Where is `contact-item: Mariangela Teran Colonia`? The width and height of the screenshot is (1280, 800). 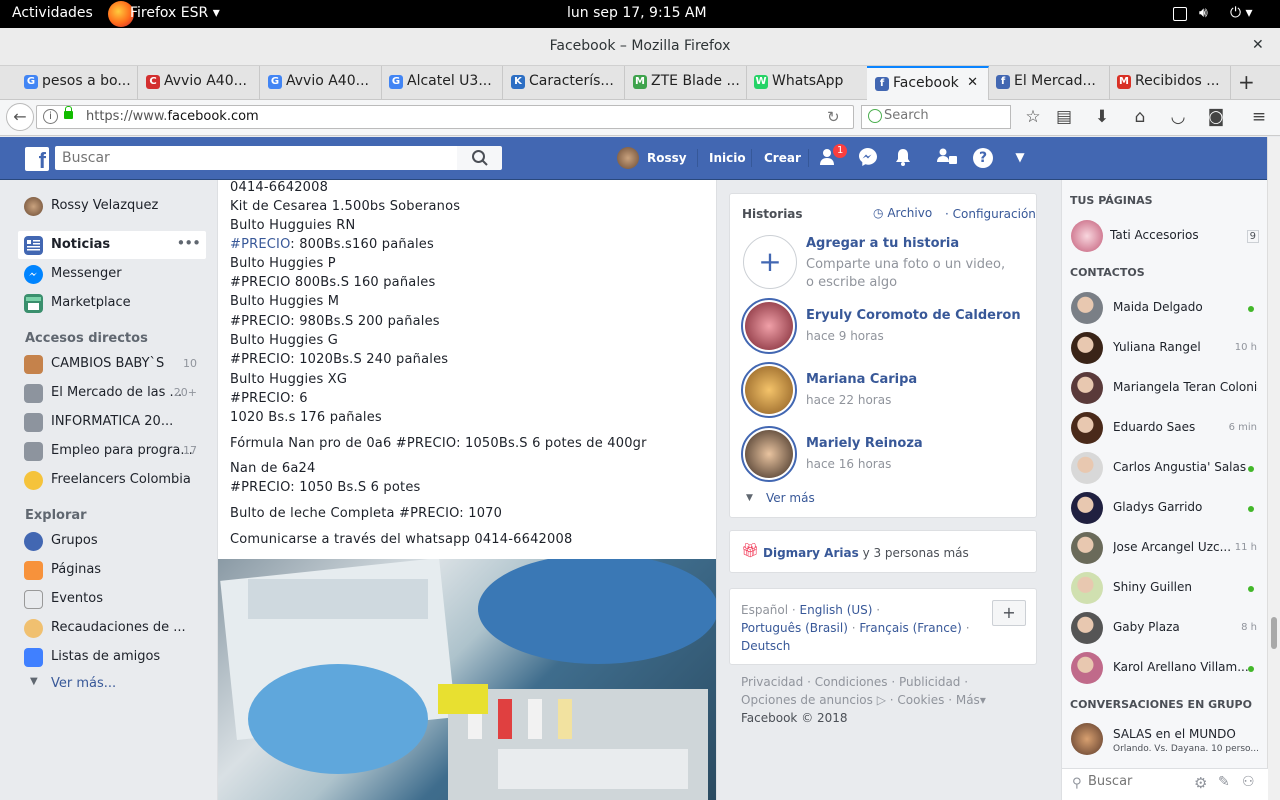
contact-item: Mariangela Teran Colonia is located at coordinates (1165, 388).